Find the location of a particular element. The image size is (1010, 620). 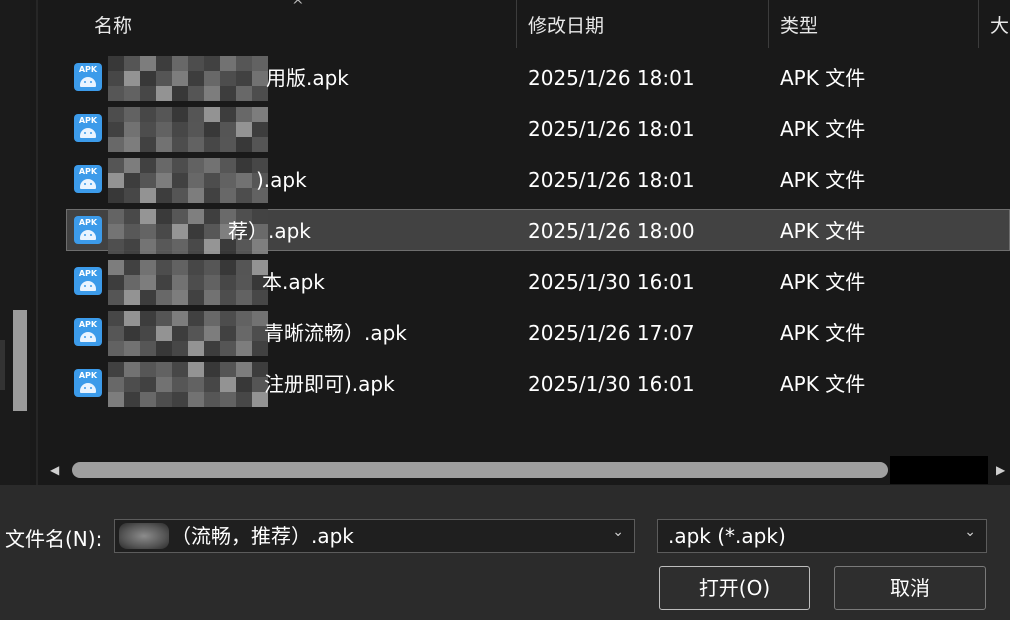

nav-pane-scrollbar is located at coordinates (20, 360).